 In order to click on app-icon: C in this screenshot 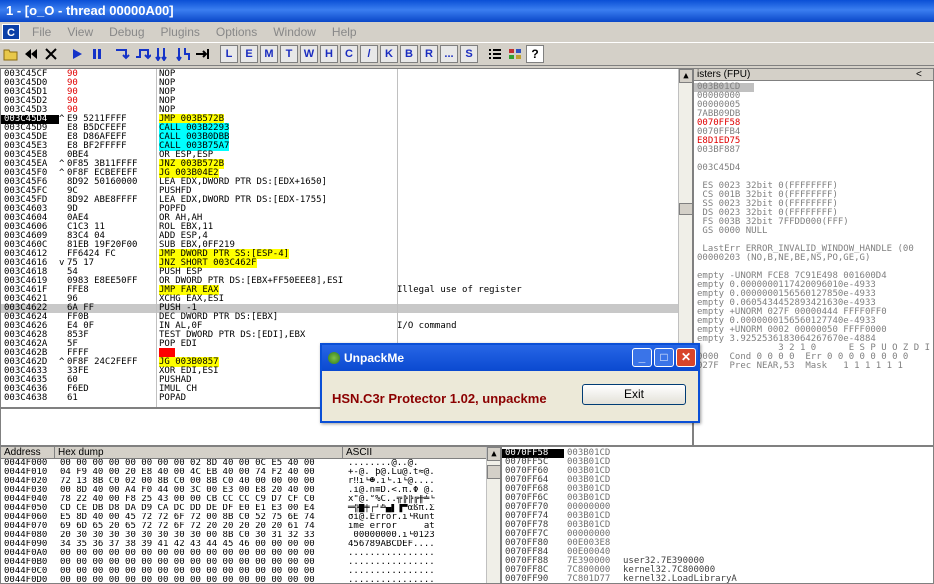, I will do `click(11, 32)`.